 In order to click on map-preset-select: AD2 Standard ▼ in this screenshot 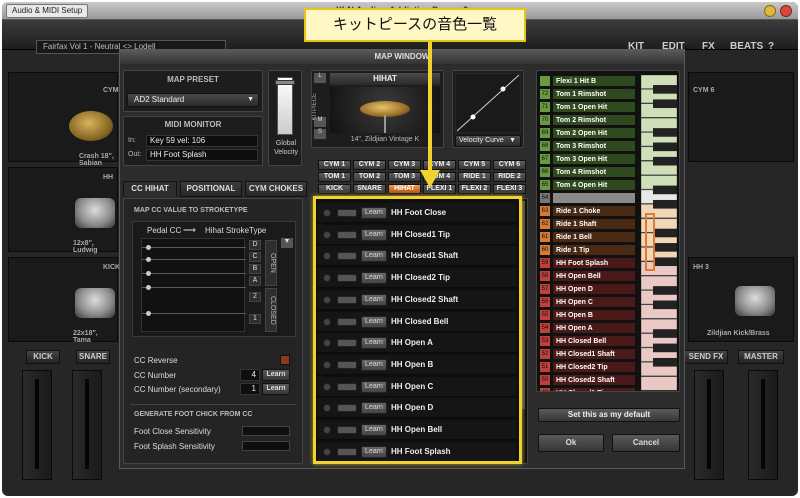, I will do `click(193, 100)`.